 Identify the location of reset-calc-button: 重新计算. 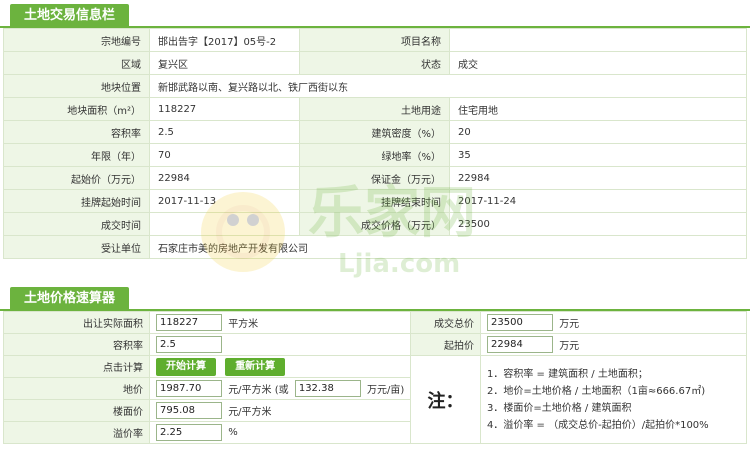
(255, 366).